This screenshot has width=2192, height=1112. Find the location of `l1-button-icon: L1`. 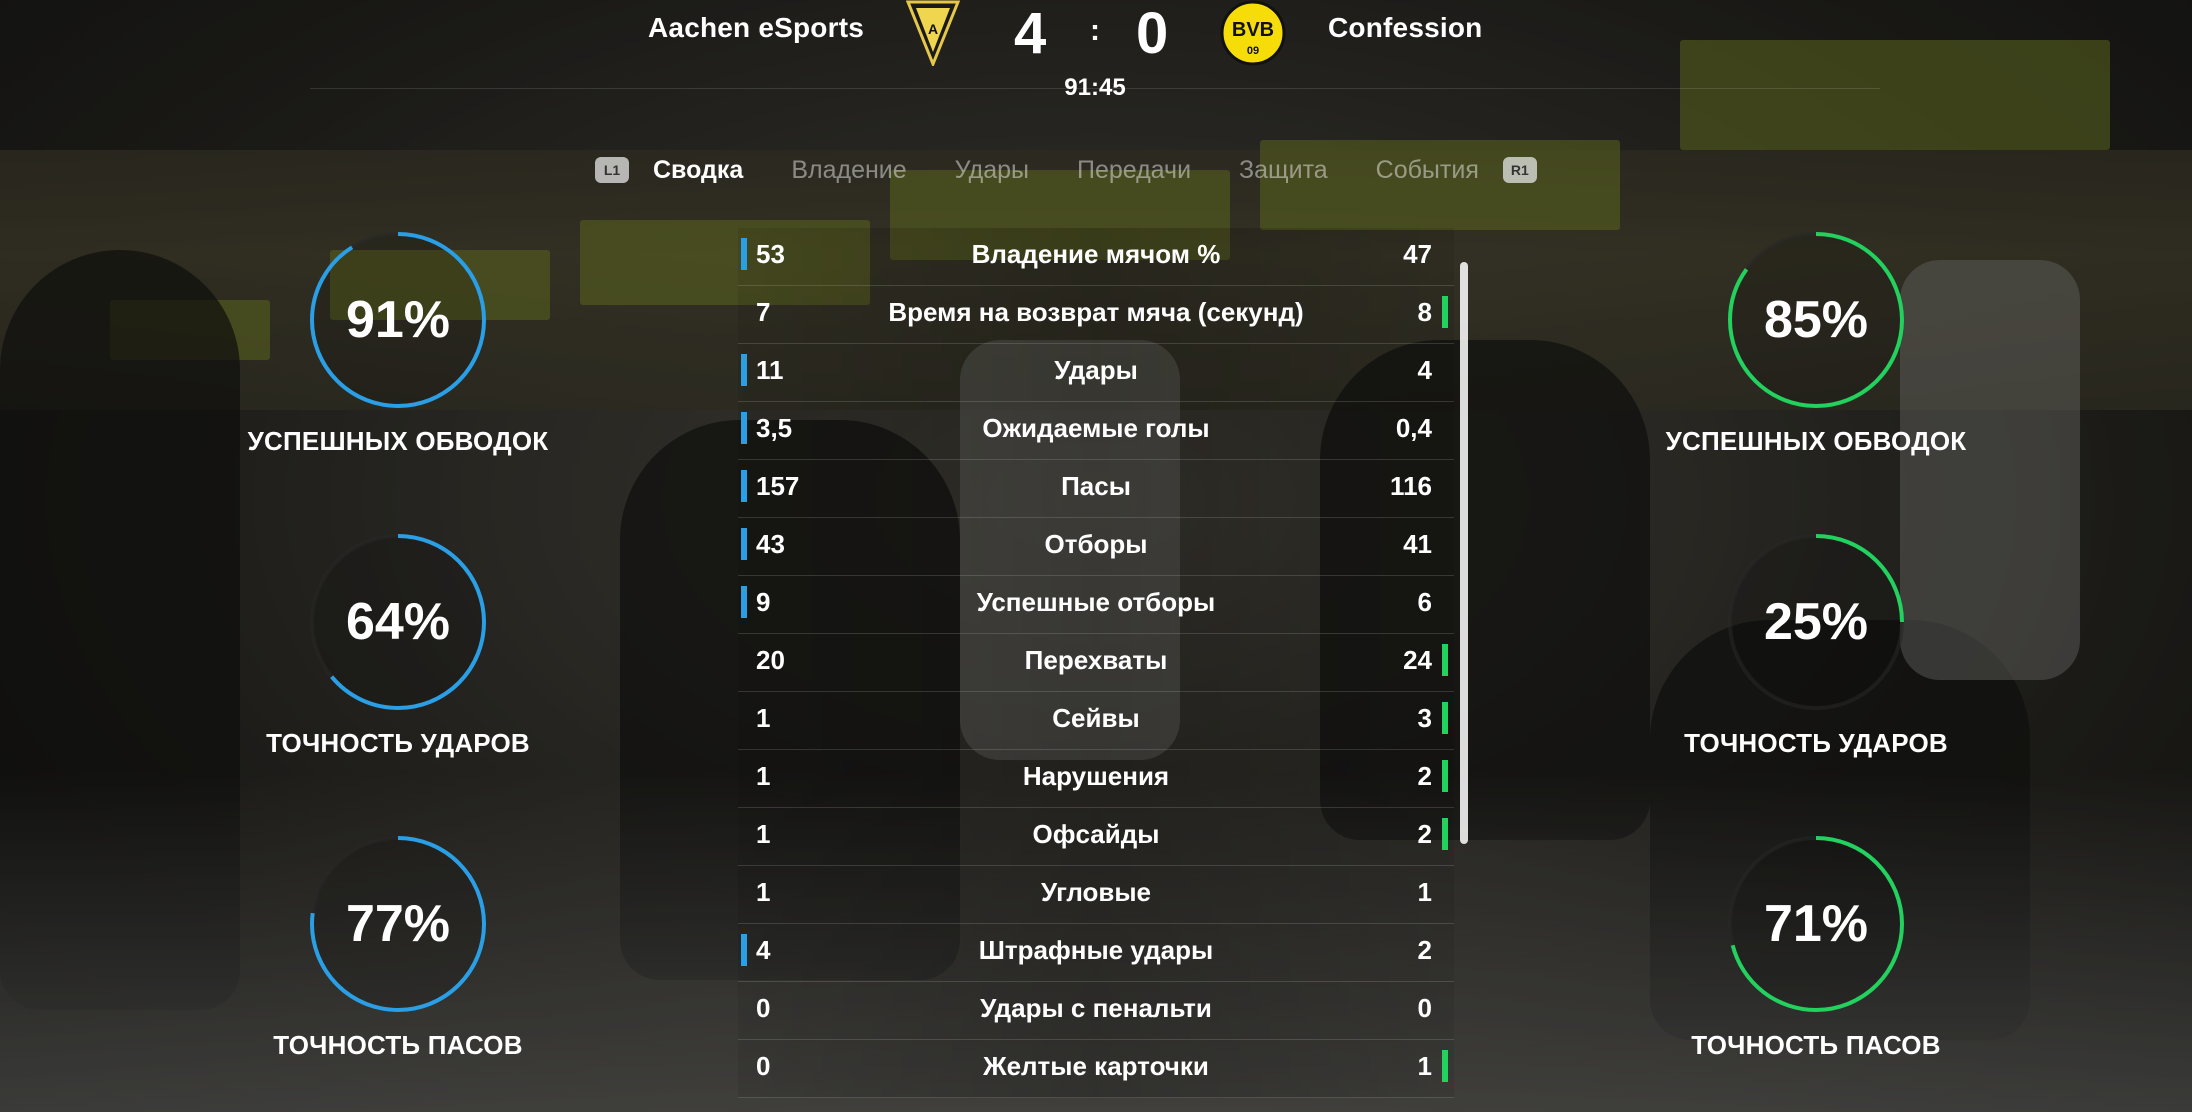

l1-button-icon: L1 is located at coordinates (612, 170).